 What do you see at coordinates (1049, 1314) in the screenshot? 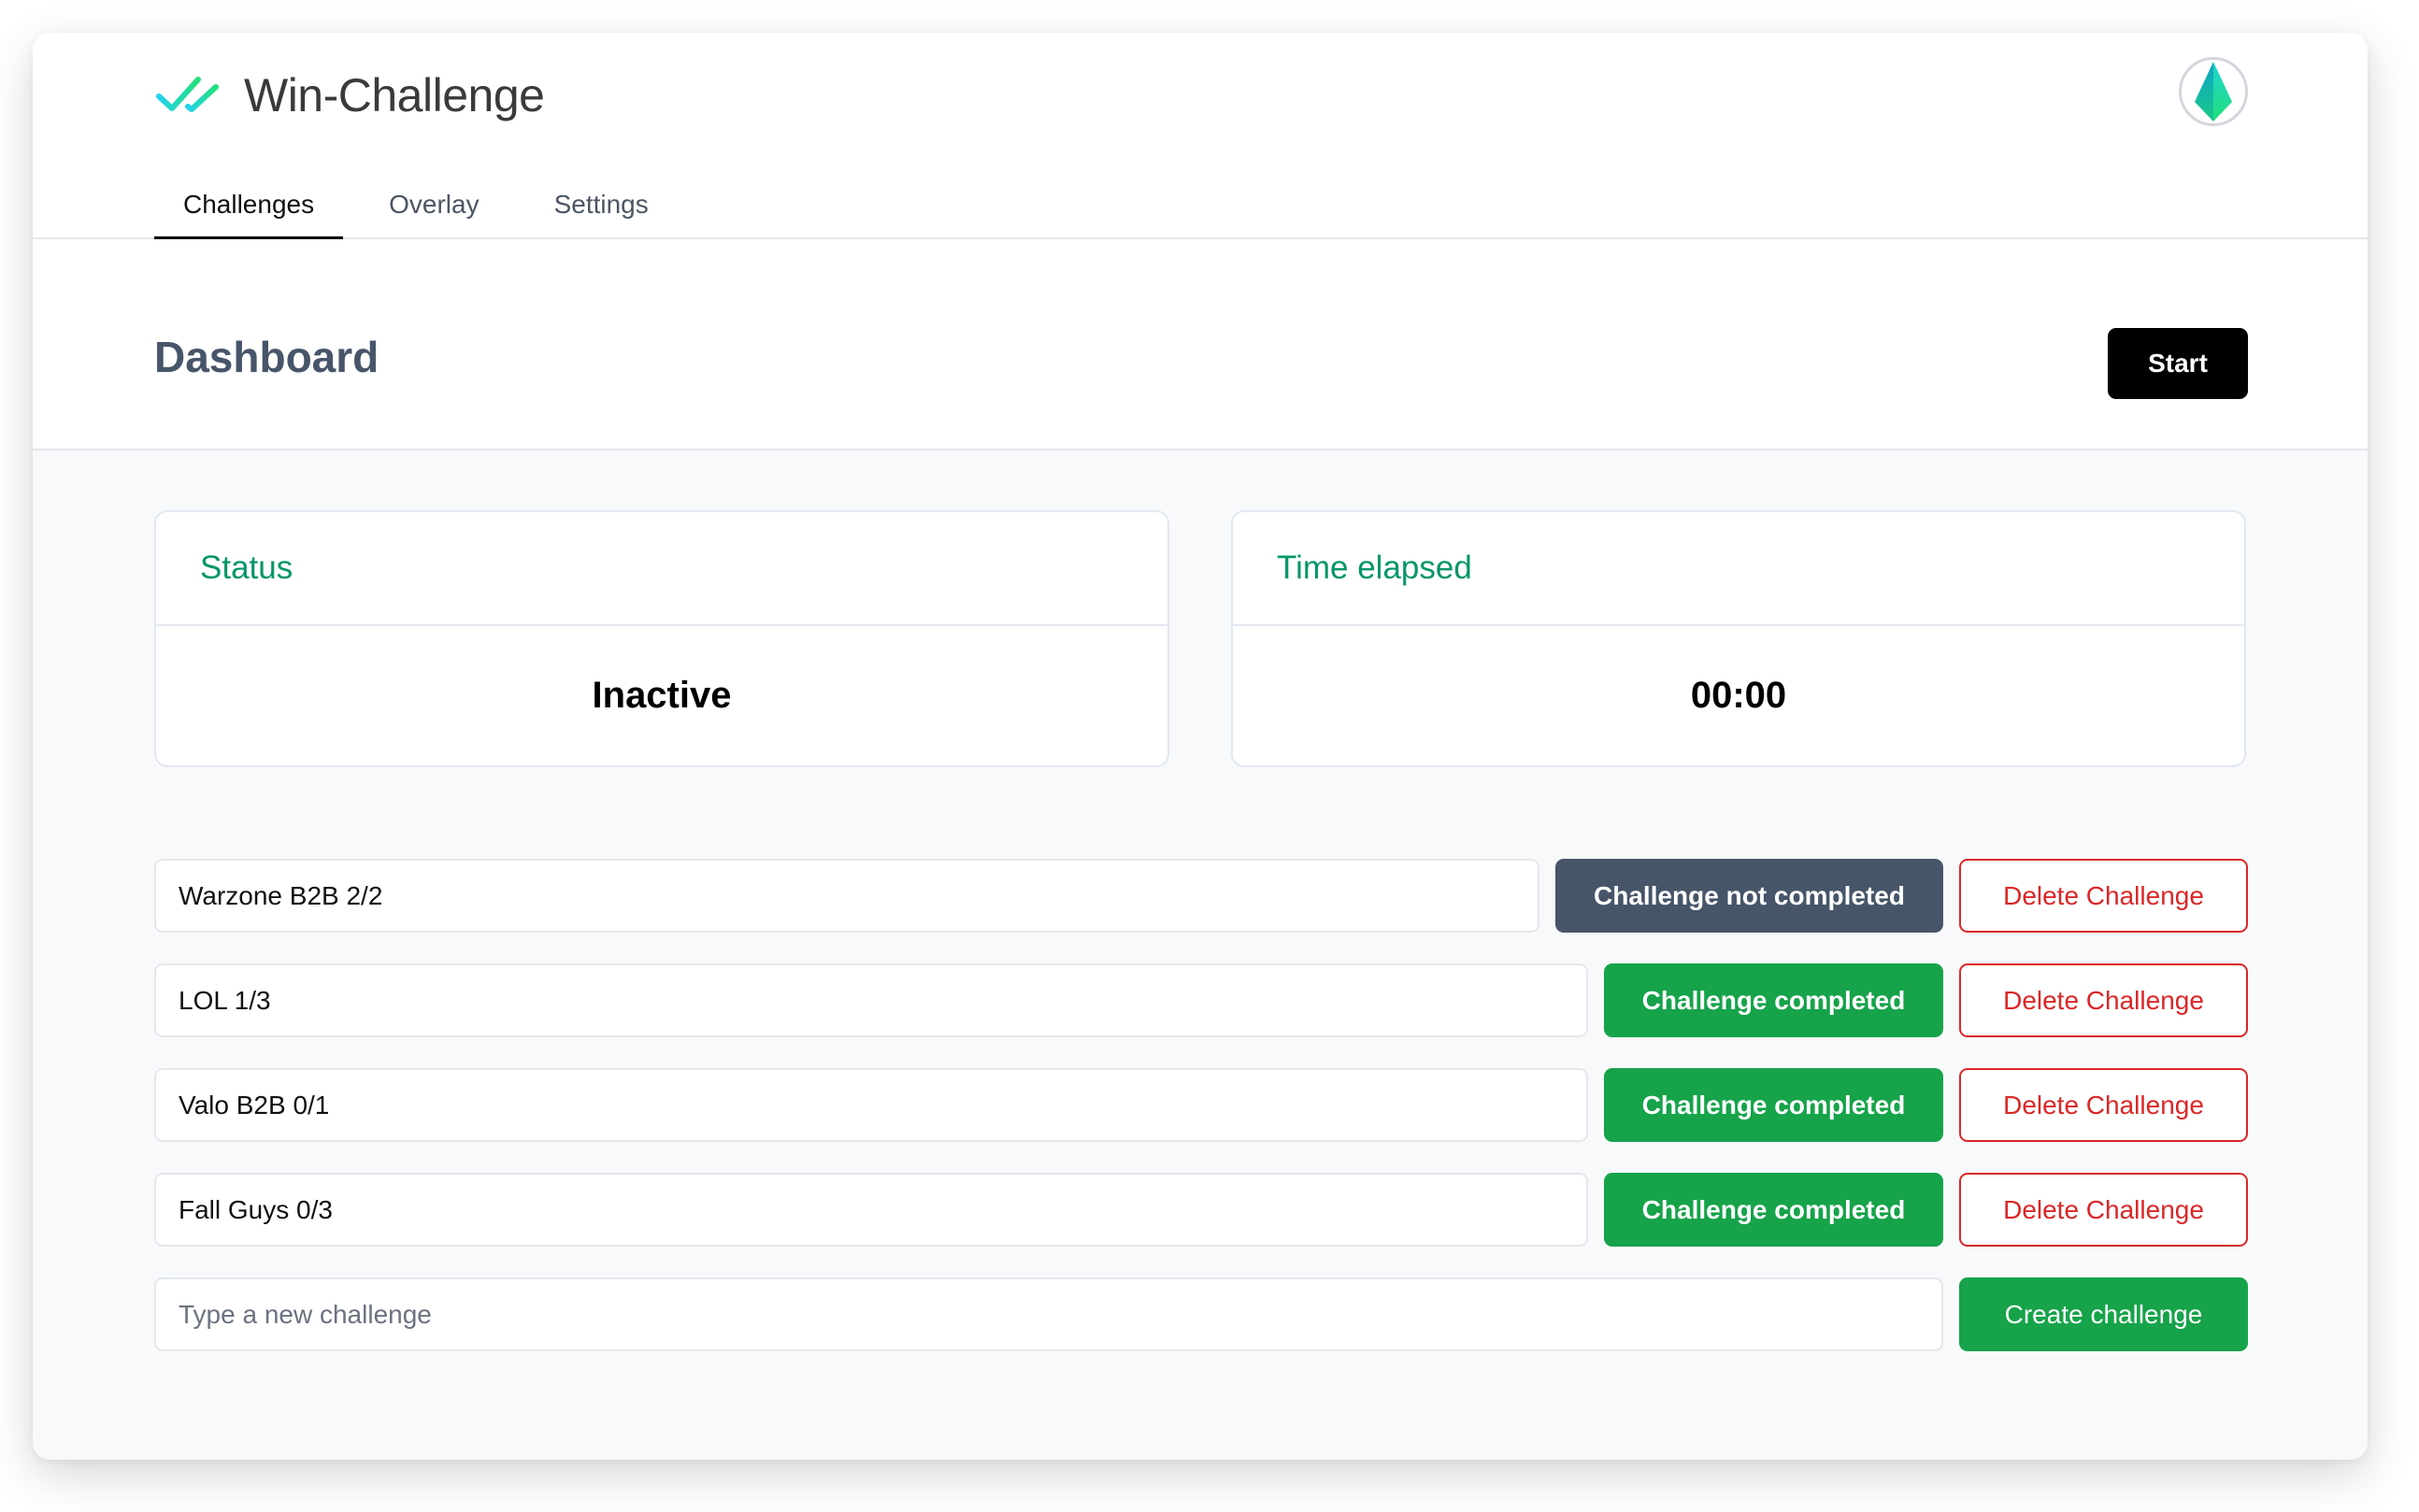
I see `new-challenge-input` at bounding box center [1049, 1314].